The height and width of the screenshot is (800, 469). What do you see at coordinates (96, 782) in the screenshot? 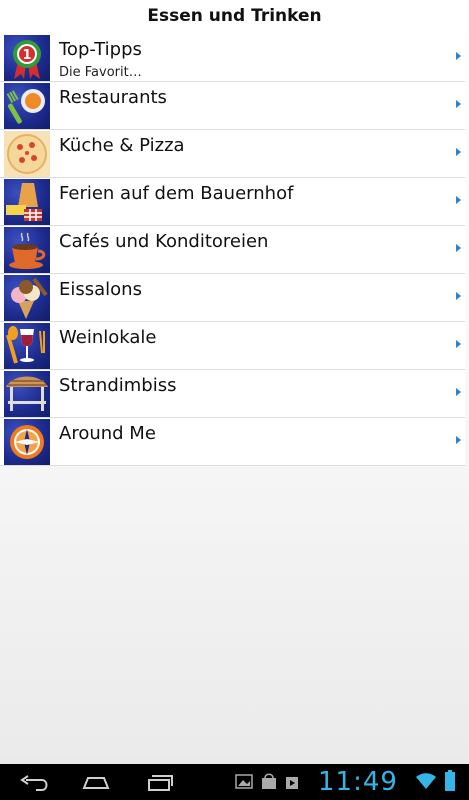
I see `home-icon` at bounding box center [96, 782].